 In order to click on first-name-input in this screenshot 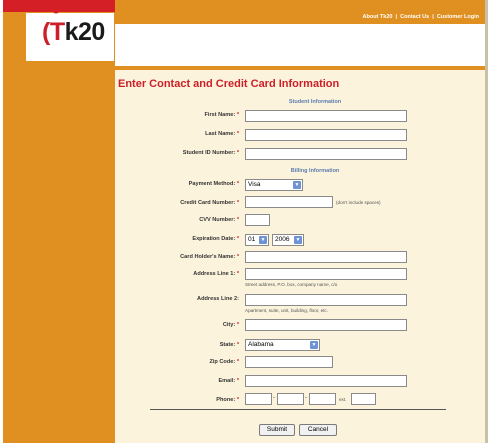, I will do `click(326, 116)`.